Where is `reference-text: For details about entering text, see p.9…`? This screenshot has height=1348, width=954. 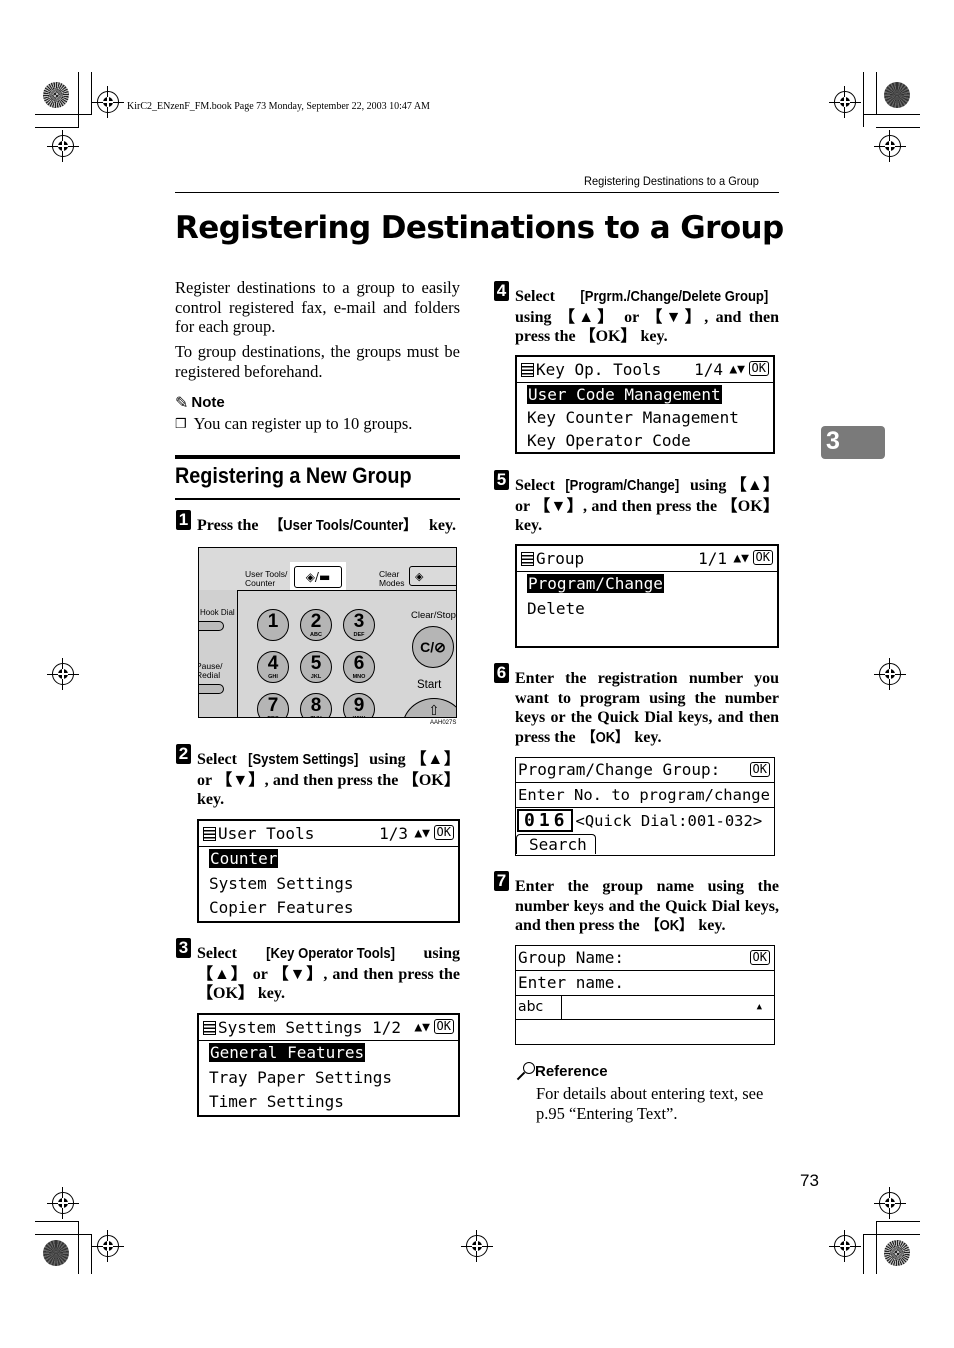
reference-text: For details about entering text, see p.9… is located at coordinates (650, 1103).